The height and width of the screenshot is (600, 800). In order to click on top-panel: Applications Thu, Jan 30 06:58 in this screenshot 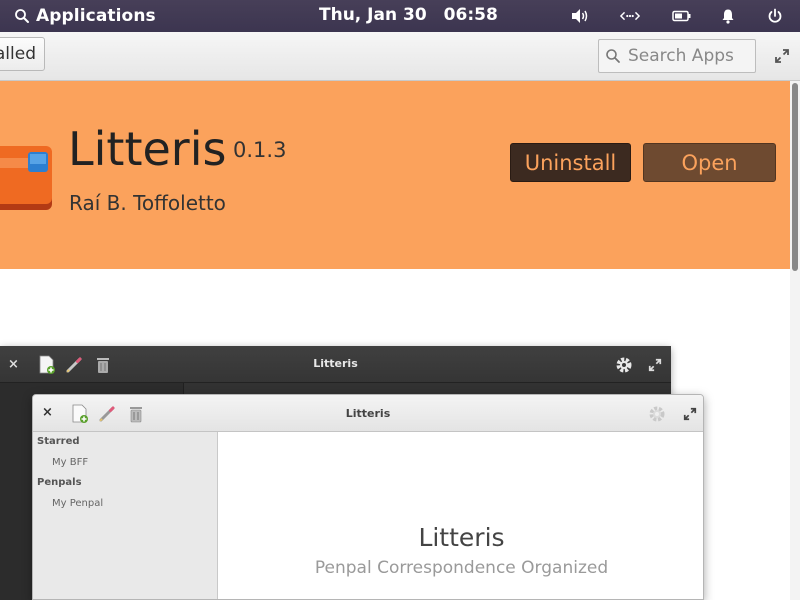, I will do `click(400, 16)`.